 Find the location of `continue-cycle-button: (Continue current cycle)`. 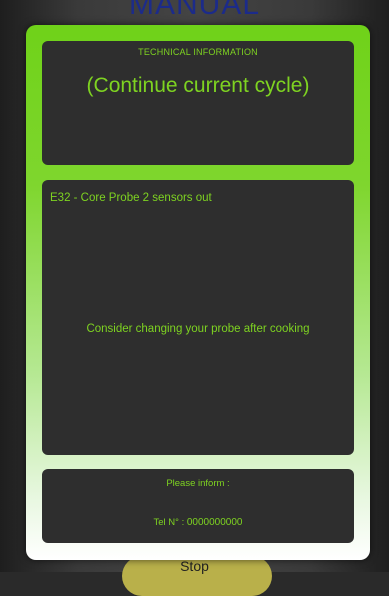

continue-cycle-button: (Continue current cycle) is located at coordinates (198, 86).